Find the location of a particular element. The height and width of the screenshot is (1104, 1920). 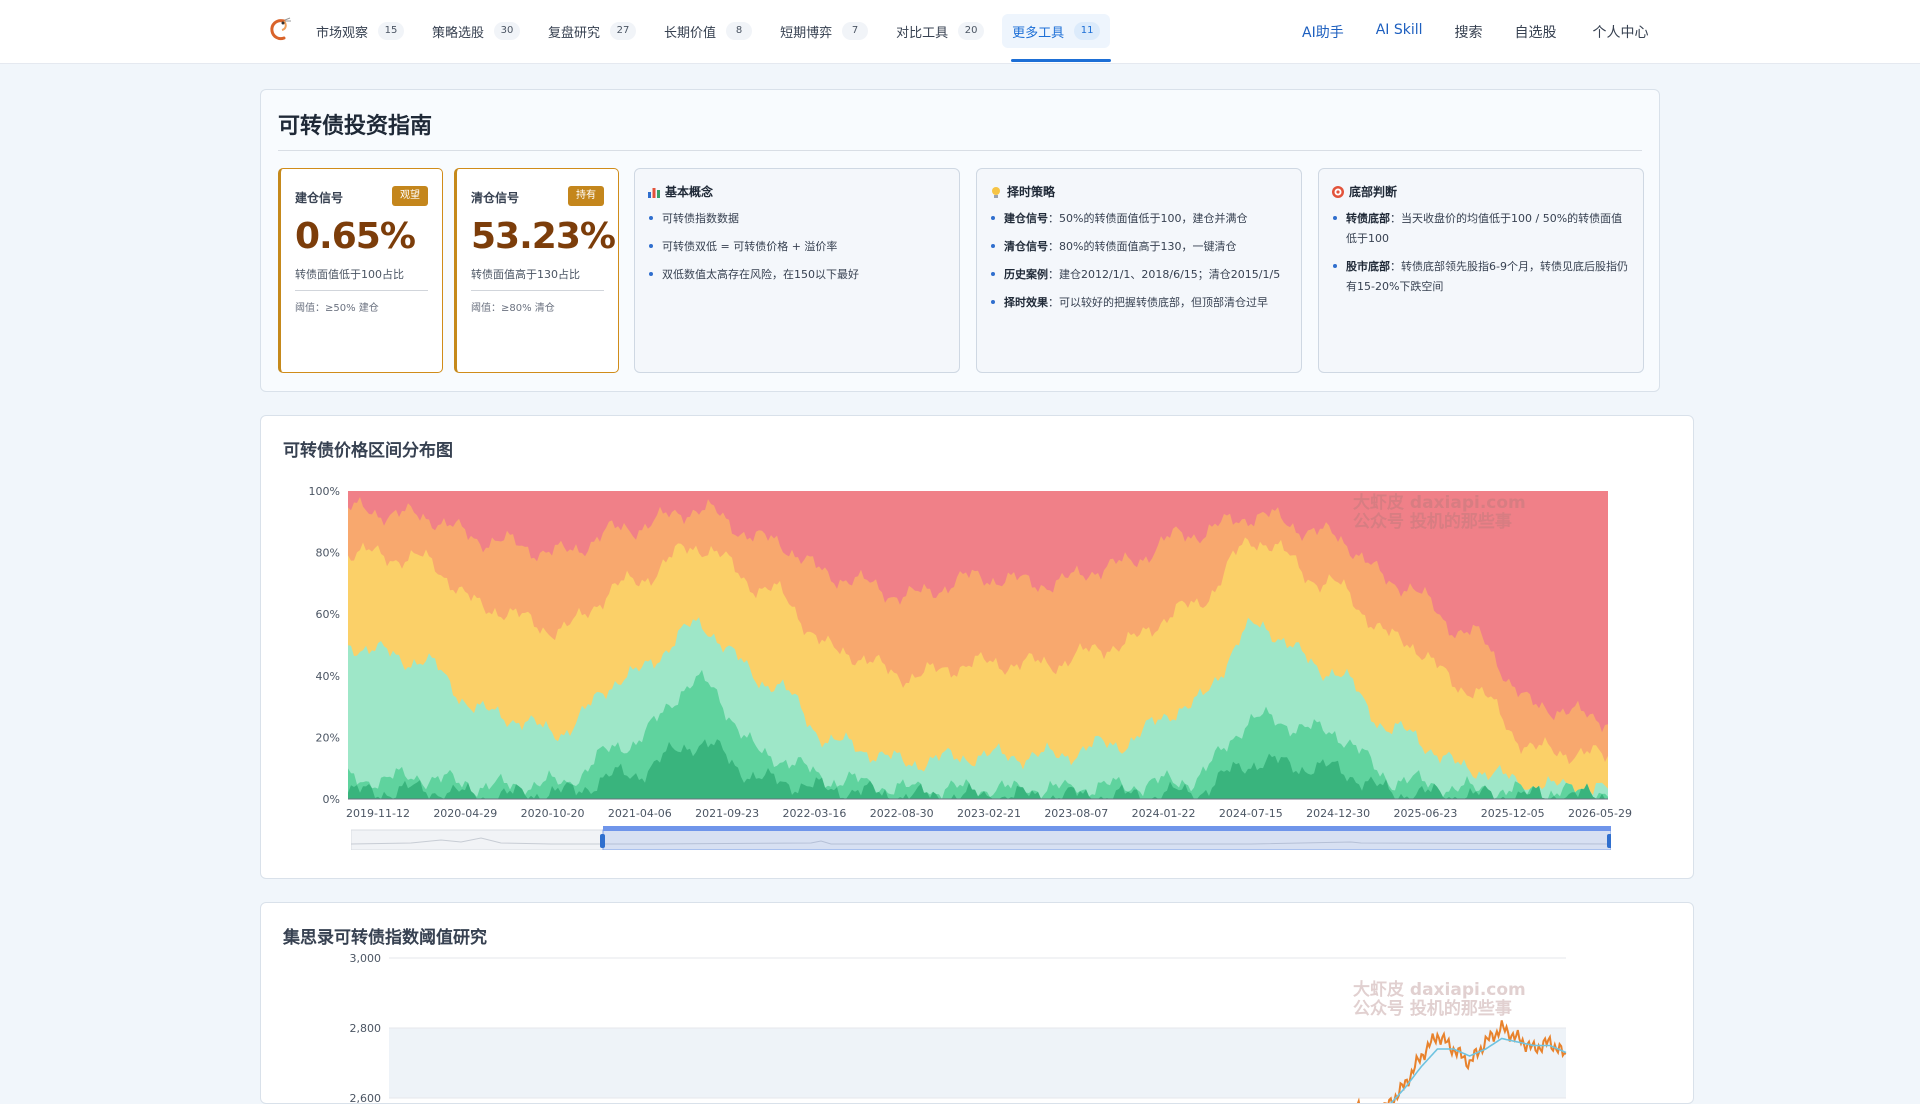

nav-tab-label: 复盘研究 is located at coordinates (574, 31).